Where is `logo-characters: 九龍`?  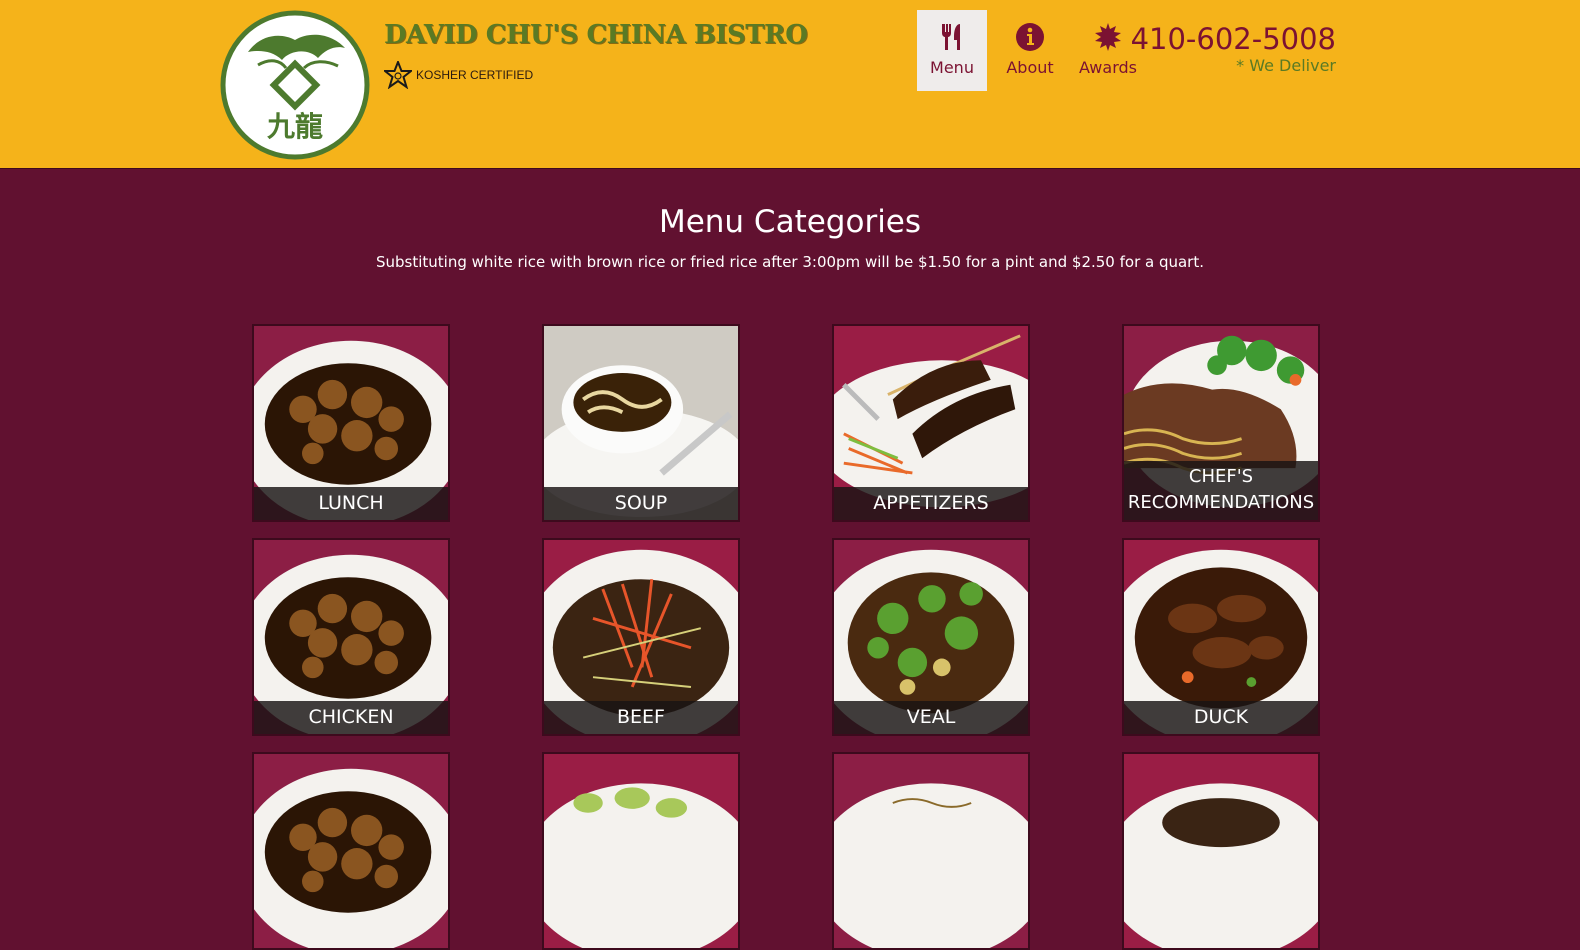 logo-characters: 九龍 is located at coordinates (295, 126).